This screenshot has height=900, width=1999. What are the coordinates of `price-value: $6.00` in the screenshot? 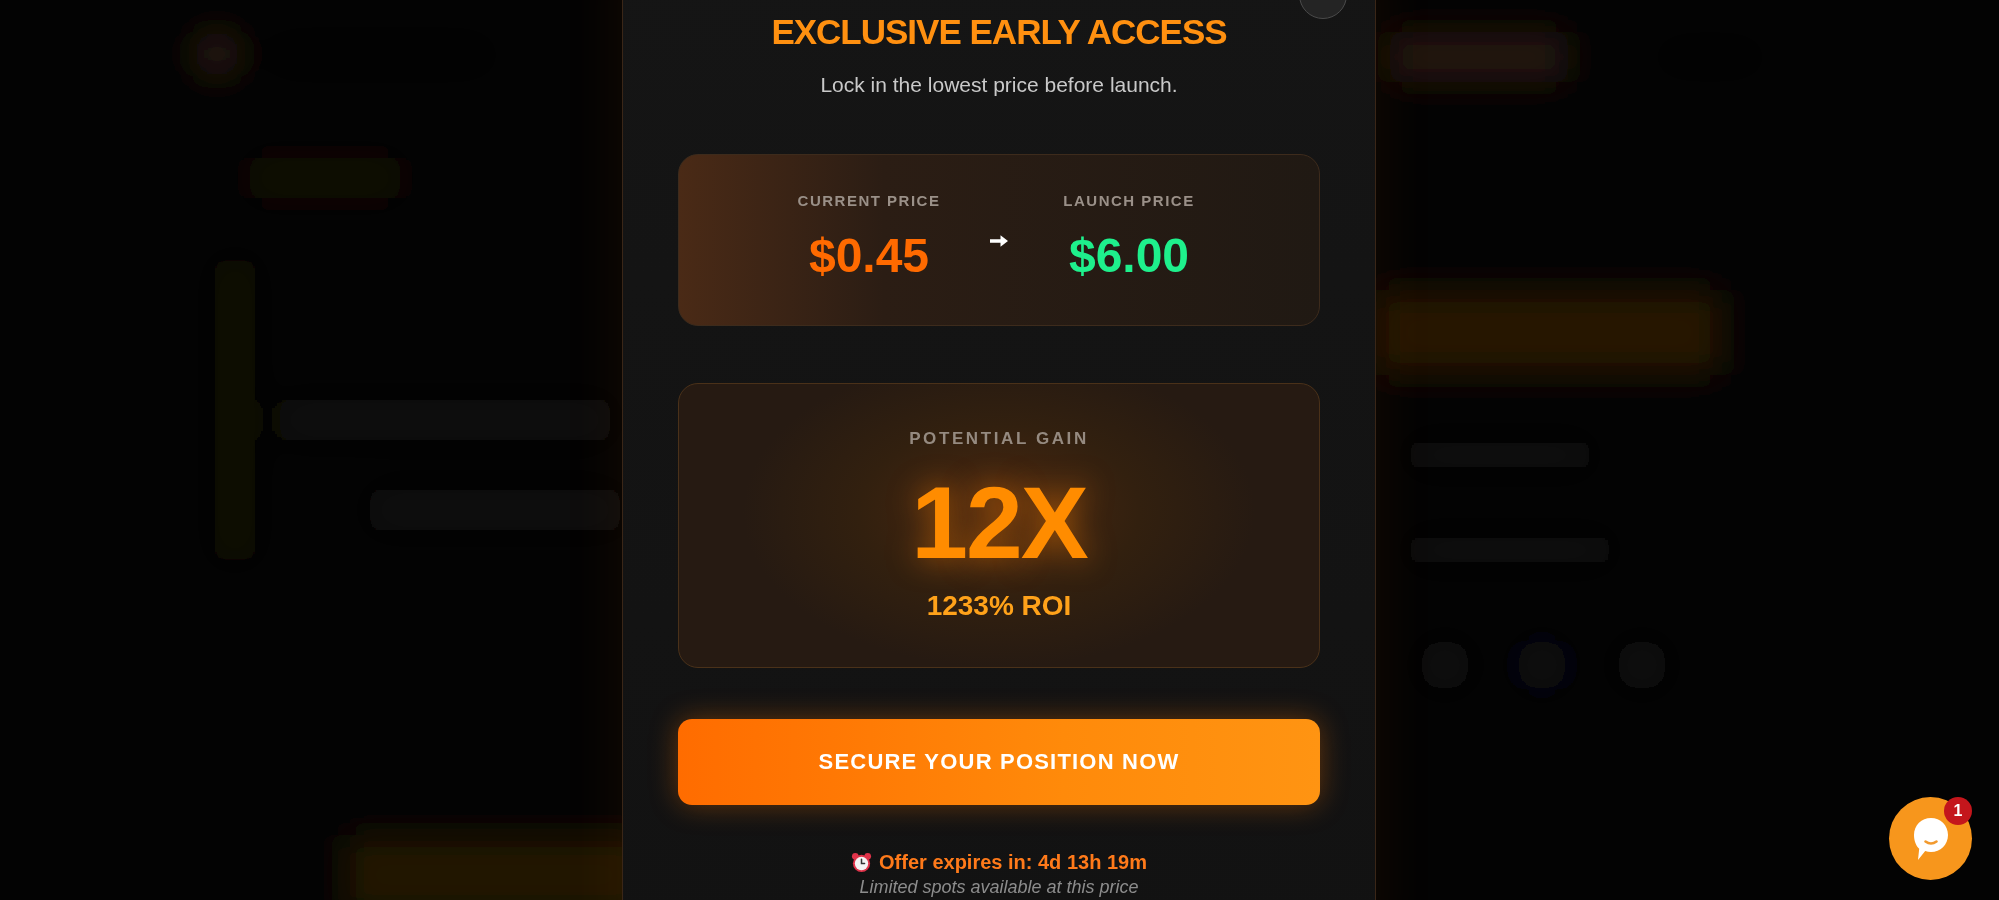 It's located at (1129, 256).